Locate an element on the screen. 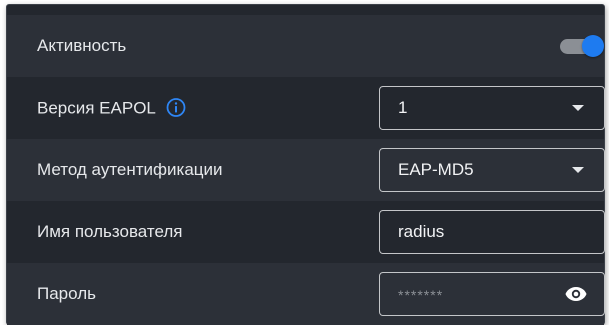  password-input: ******* is located at coordinates (492, 294).